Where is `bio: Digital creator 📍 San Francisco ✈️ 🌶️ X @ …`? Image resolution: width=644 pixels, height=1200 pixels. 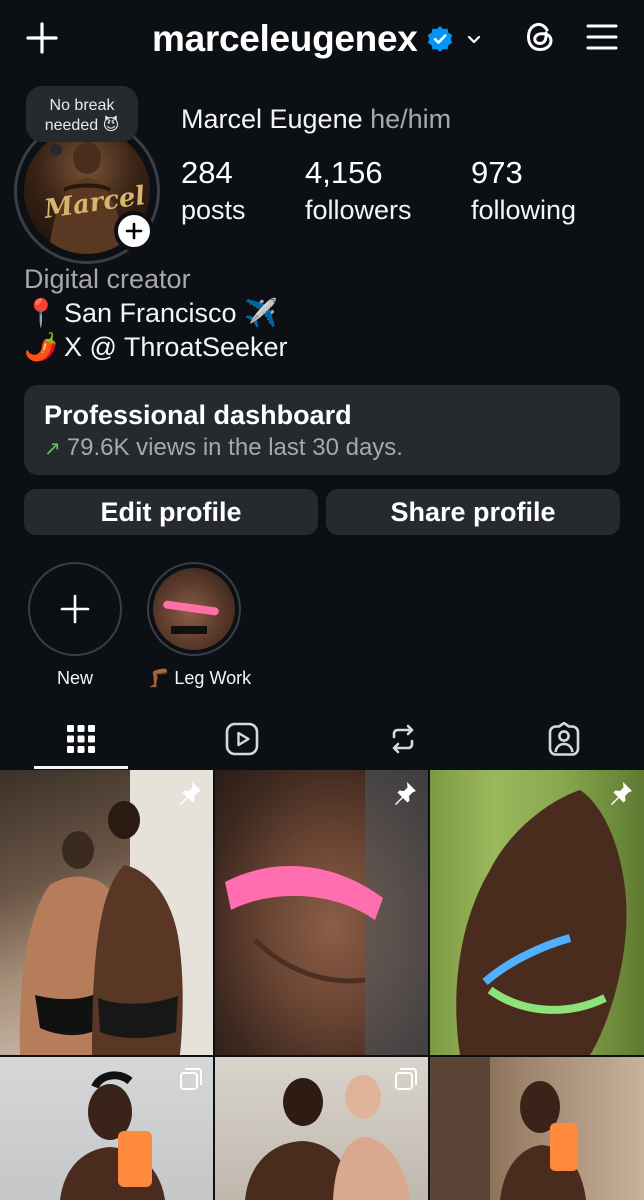 bio: Digital creator 📍 San Francisco ✈️ 🌶️ X @ … is located at coordinates (156, 313).